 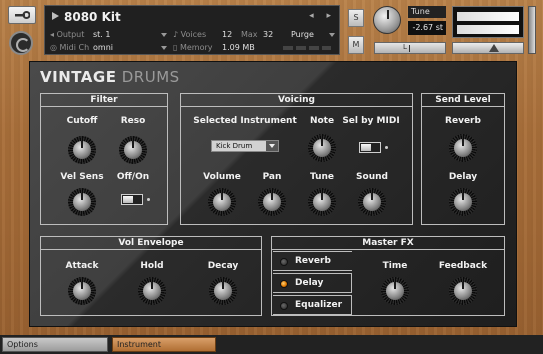 What do you see at coordinates (463, 148) in the screenshot?
I see `send-reverb-knob` at bounding box center [463, 148].